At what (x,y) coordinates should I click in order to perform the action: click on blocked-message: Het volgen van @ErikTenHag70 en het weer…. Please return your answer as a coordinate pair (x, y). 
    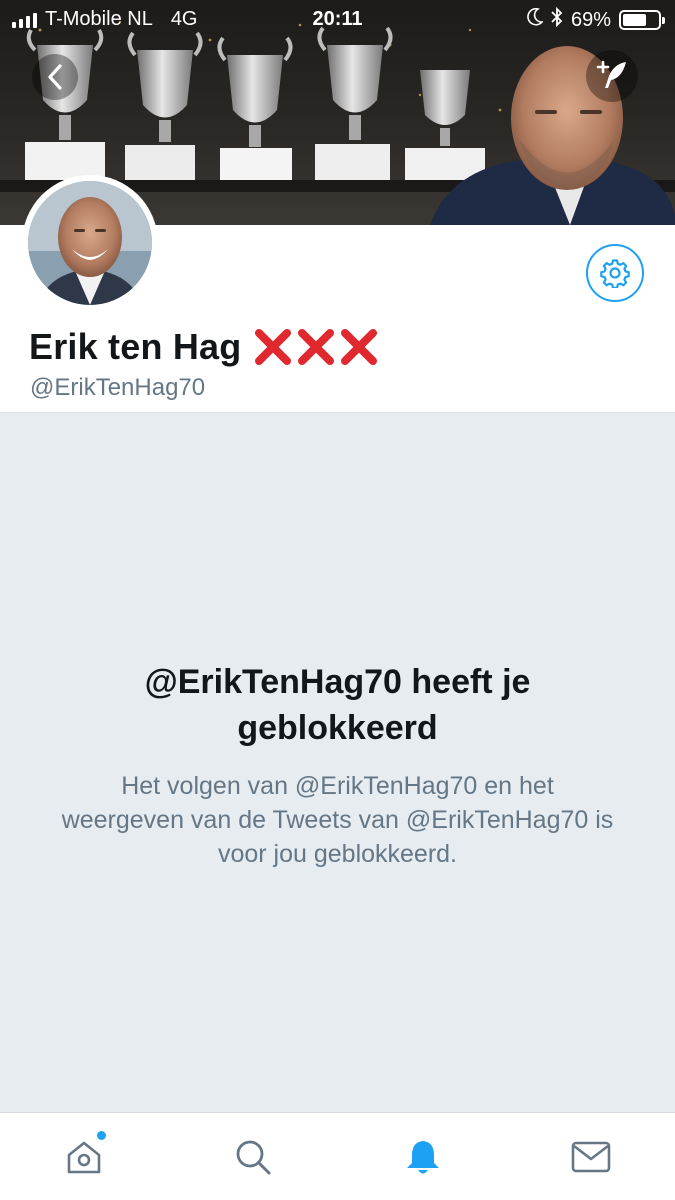
    Looking at the image, I should click on (337, 820).